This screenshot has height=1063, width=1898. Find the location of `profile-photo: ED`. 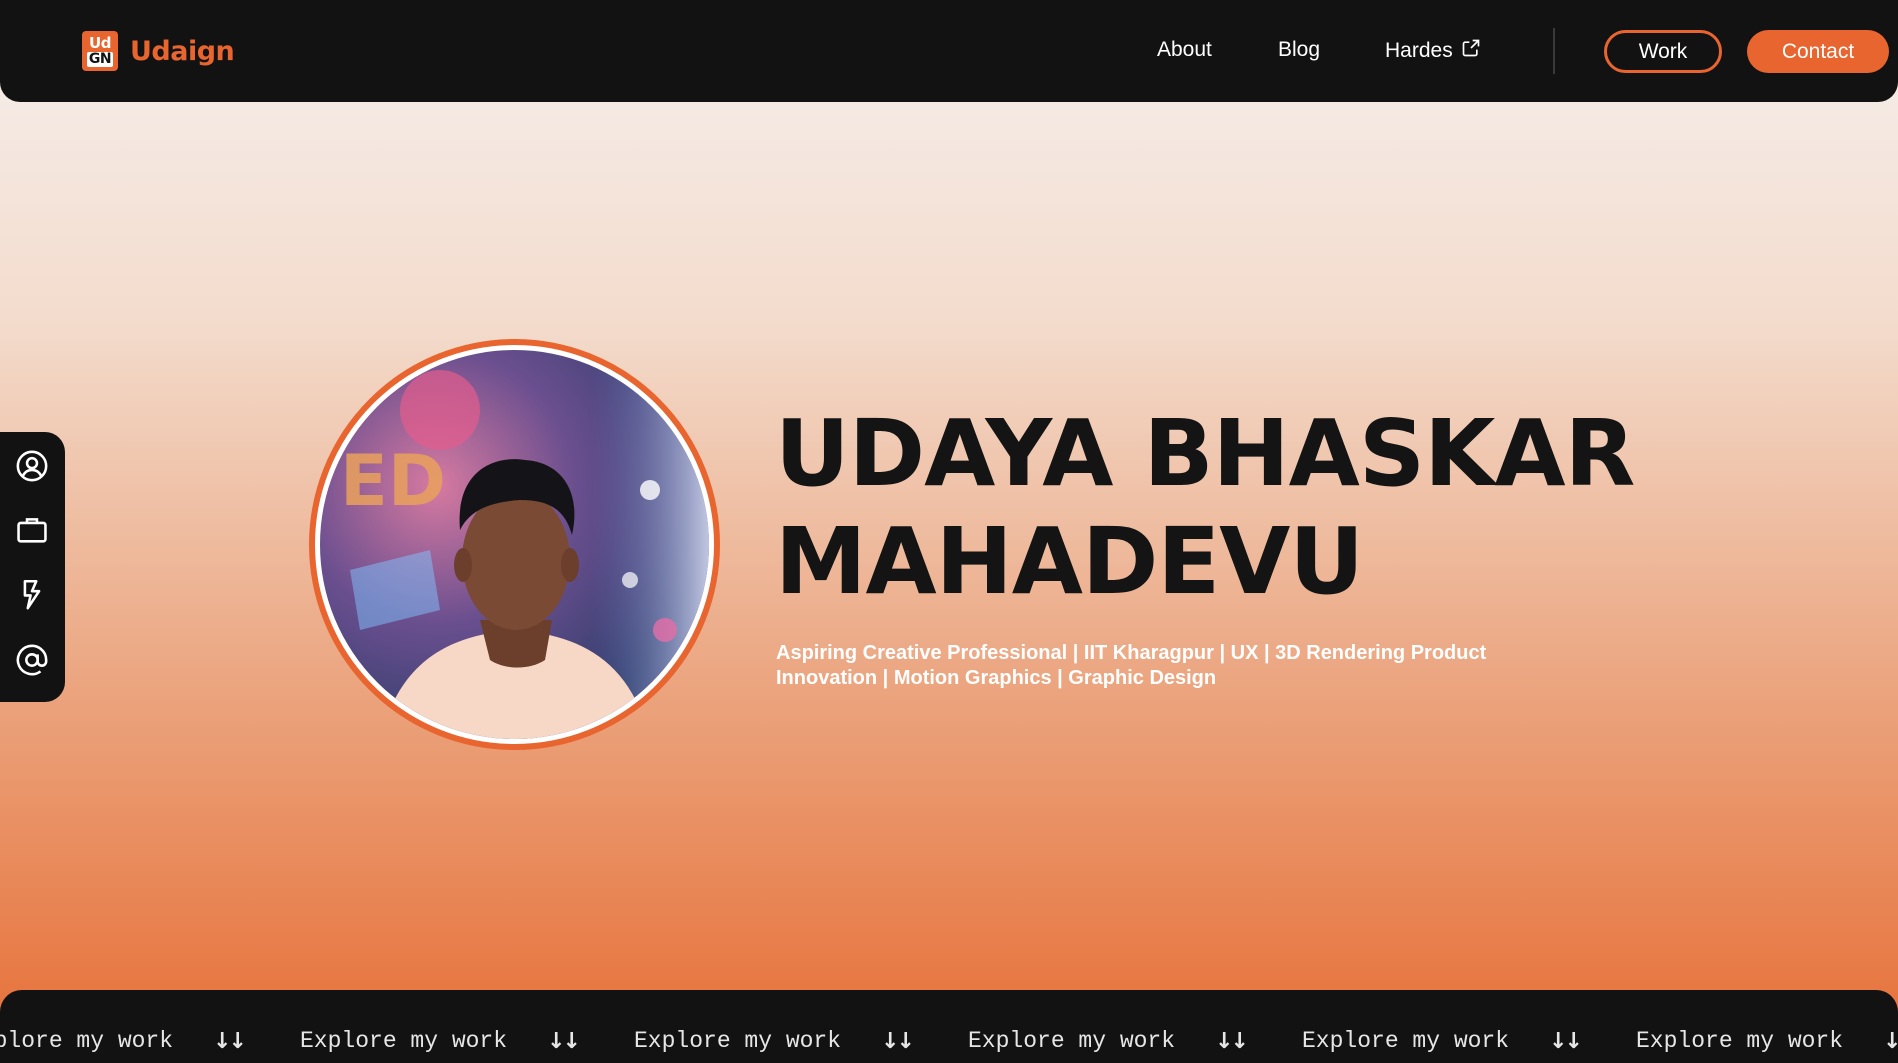

profile-photo: ED is located at coordinates (514, 544).